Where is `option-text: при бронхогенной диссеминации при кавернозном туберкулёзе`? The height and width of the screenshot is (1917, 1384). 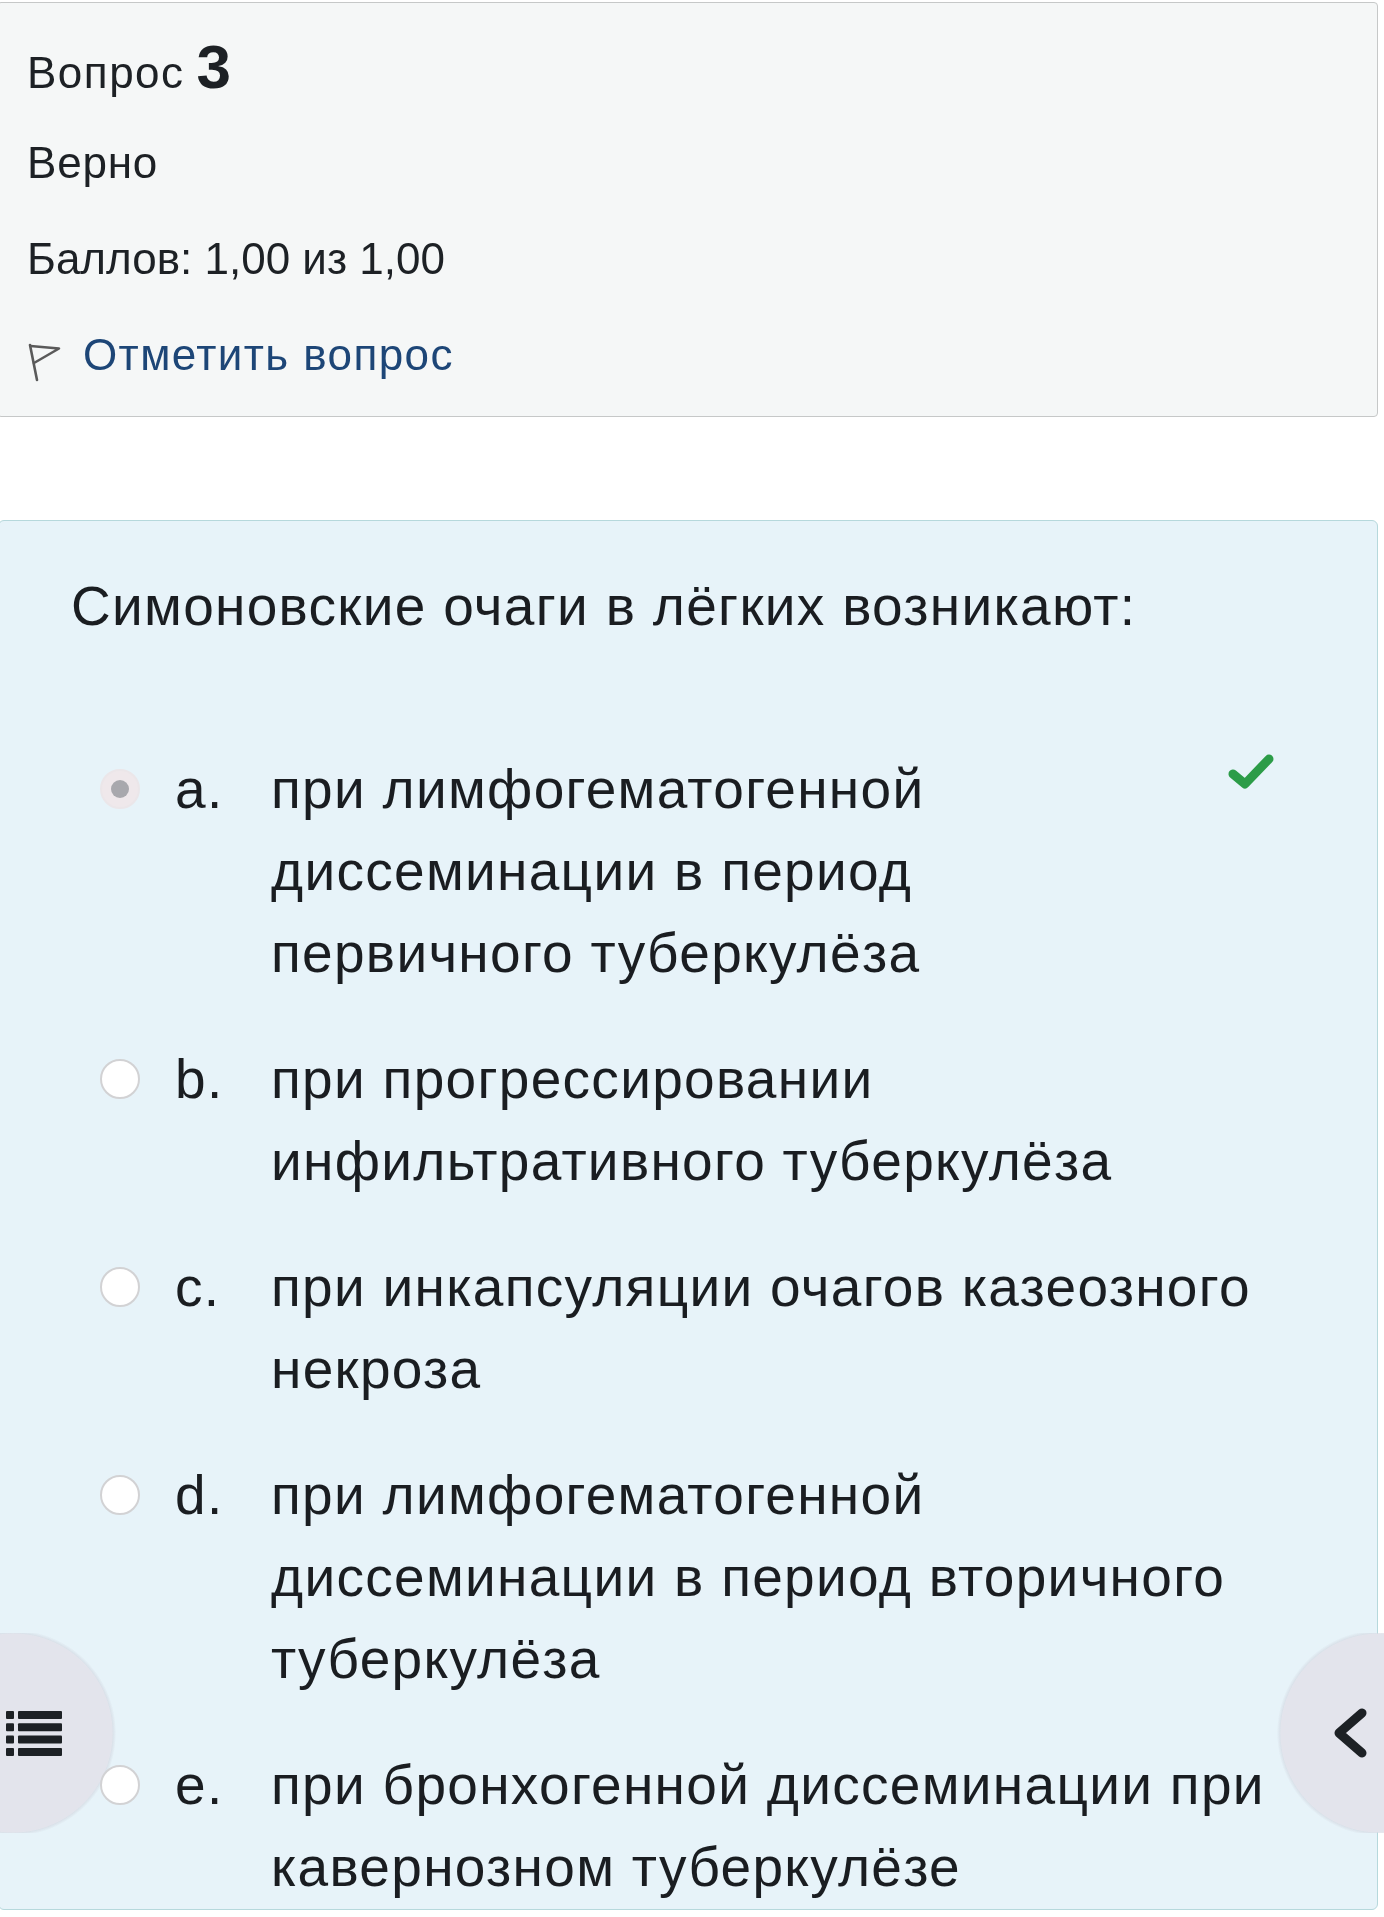
option-text: при бронхогенной диссеминации при кавернозном туберкулёзе is located at coordinates (768, 1826).